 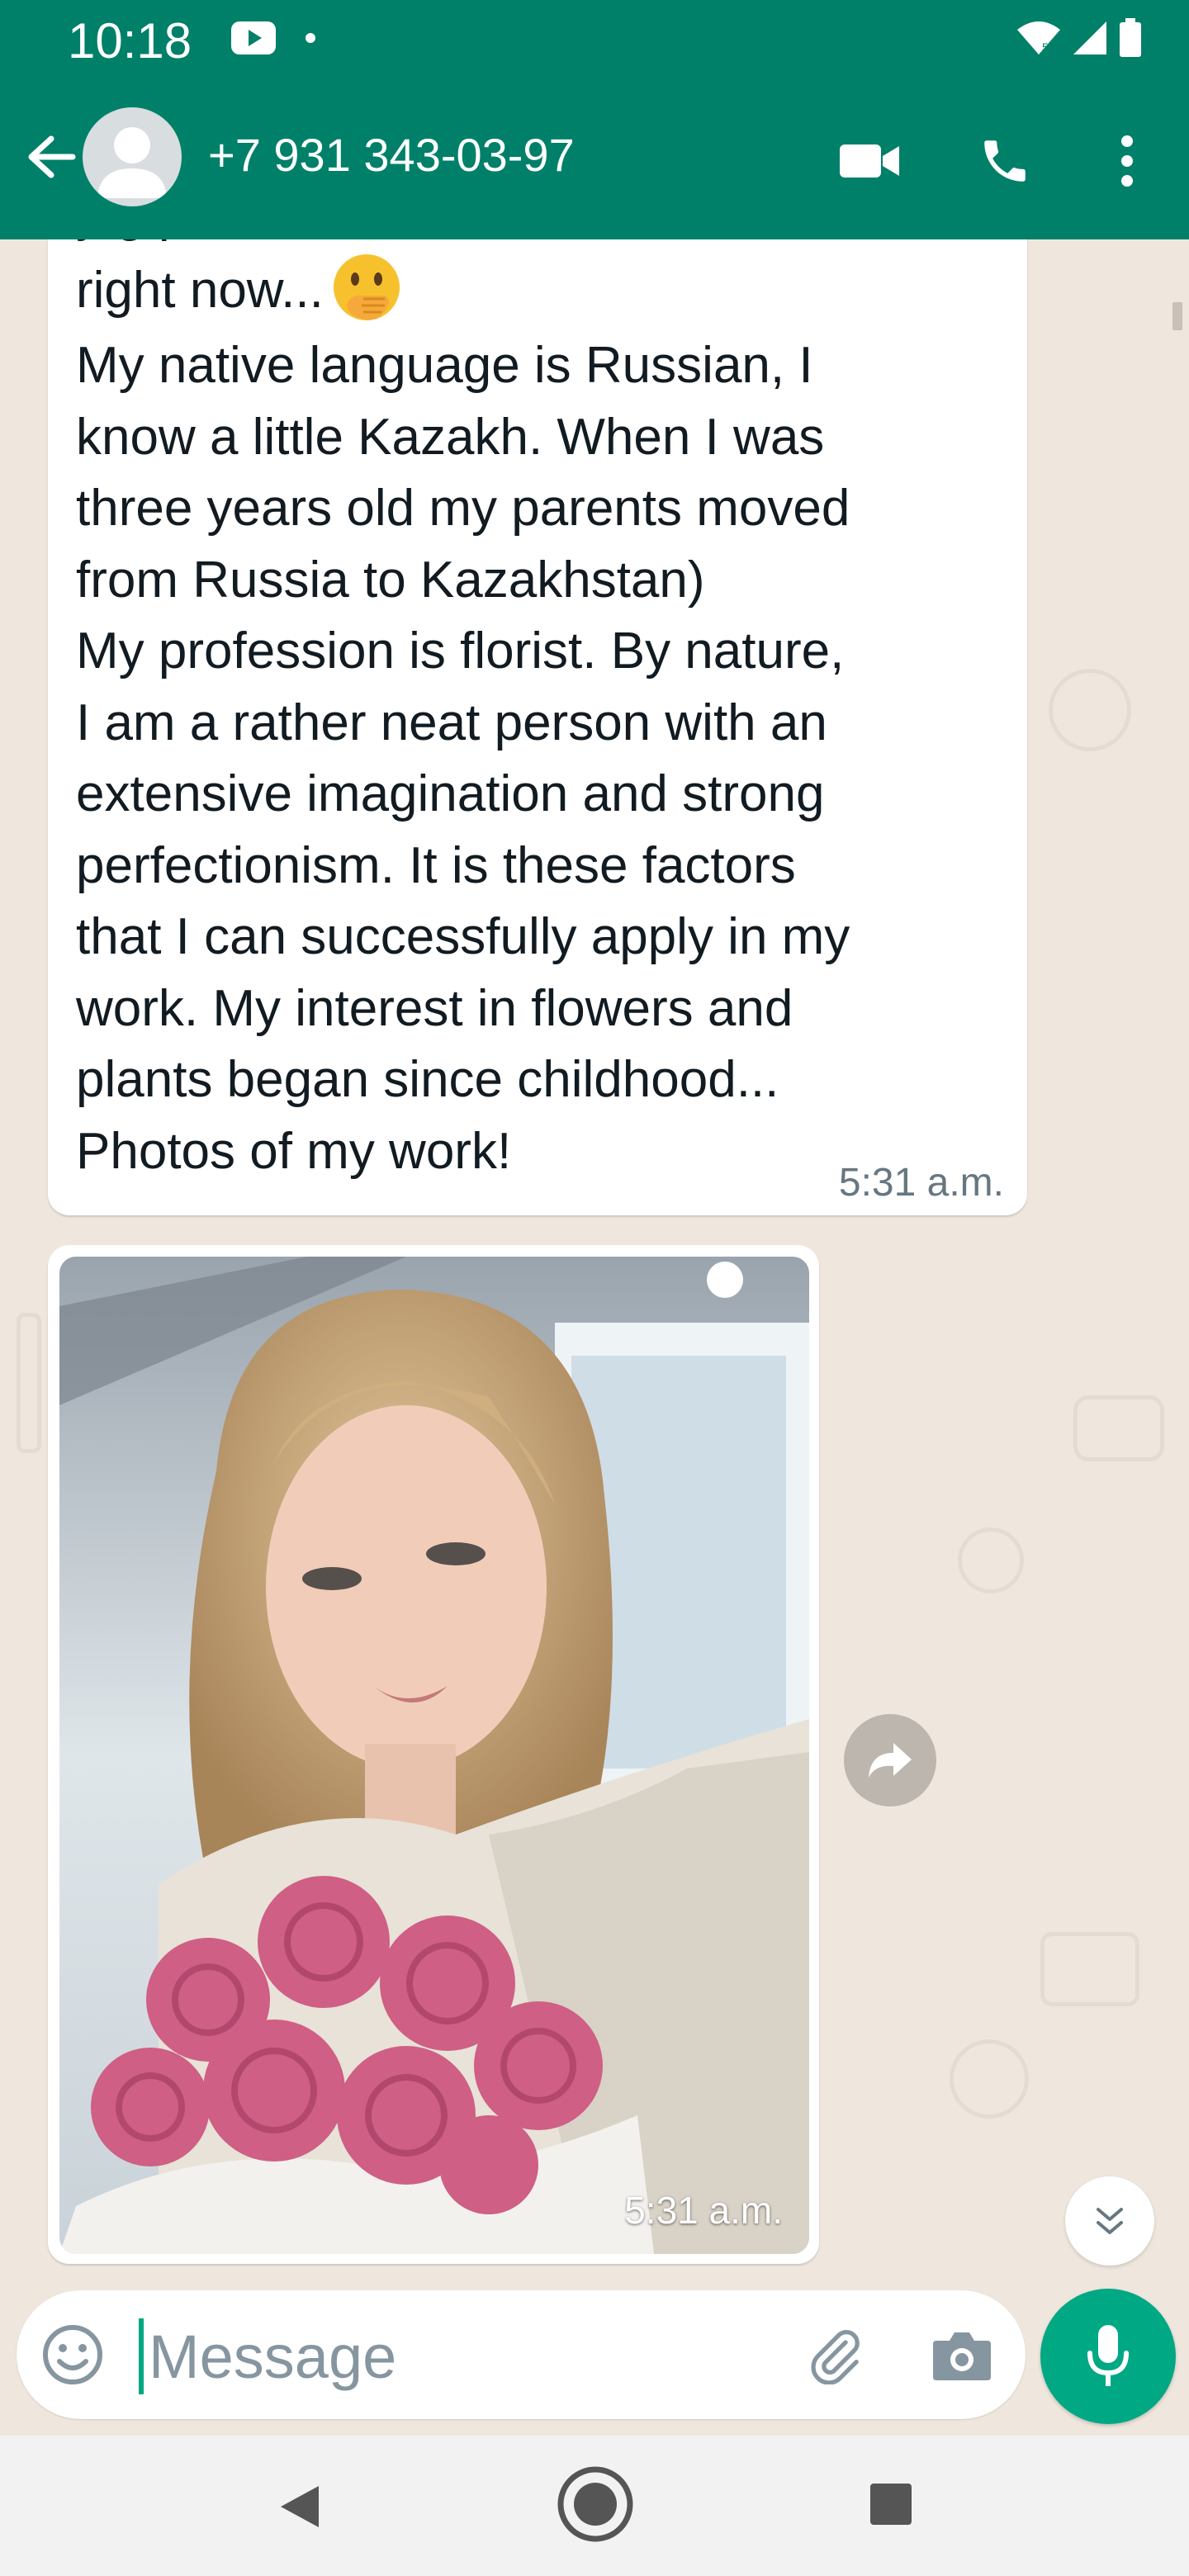 I want to click on video-call-button, so click(x=869, y=161).